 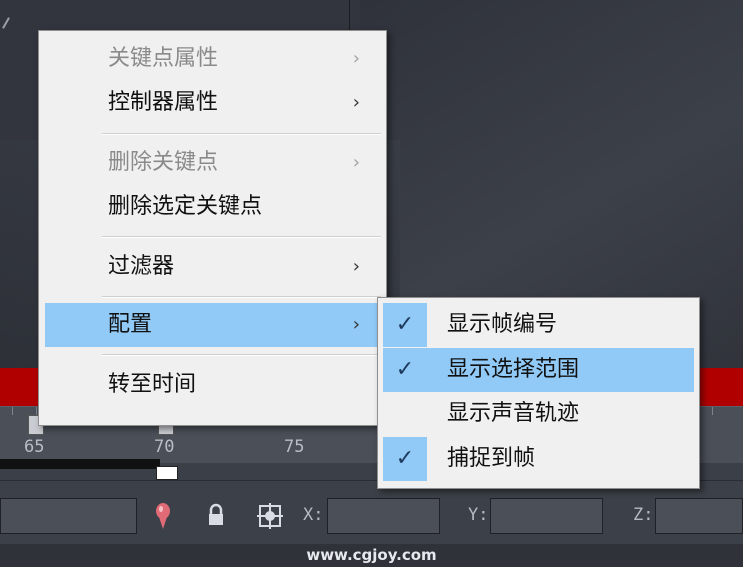 I want to click on menu-item-label: 关键点属性, so click(x=163, y=58).